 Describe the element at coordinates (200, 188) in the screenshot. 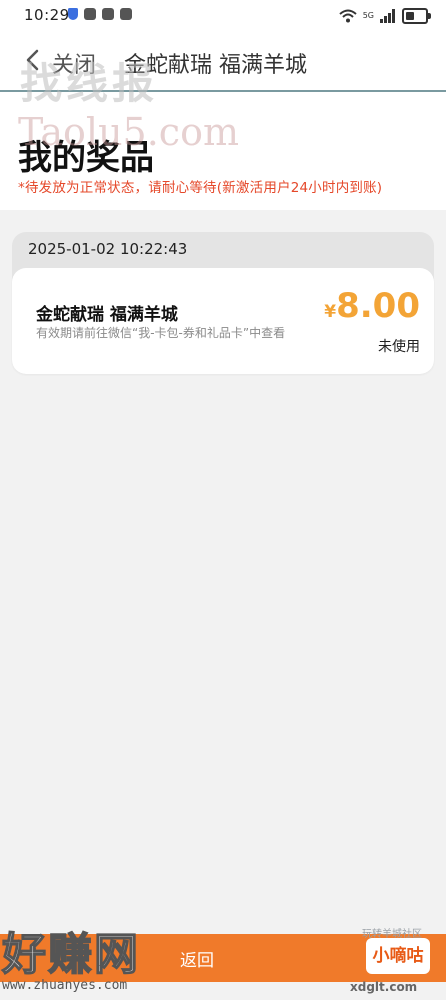

I see `notice-text: *待发放为正常状态，请耐心等待(新激活用户24小时内到账)` at that location.